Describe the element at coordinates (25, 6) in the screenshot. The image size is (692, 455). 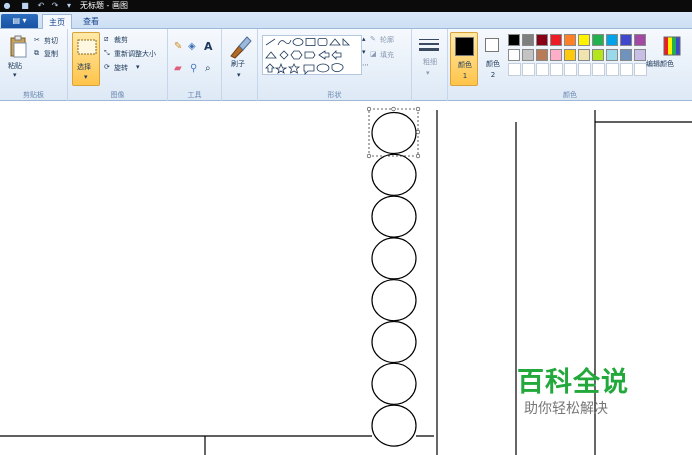
I see `save-quick-icon: ■` at that location.